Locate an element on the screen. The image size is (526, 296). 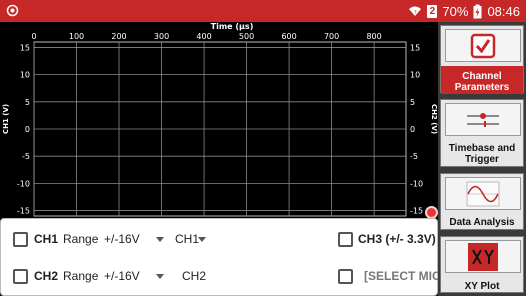
ch2-range-label: Range is located at coordinates (81, 276).